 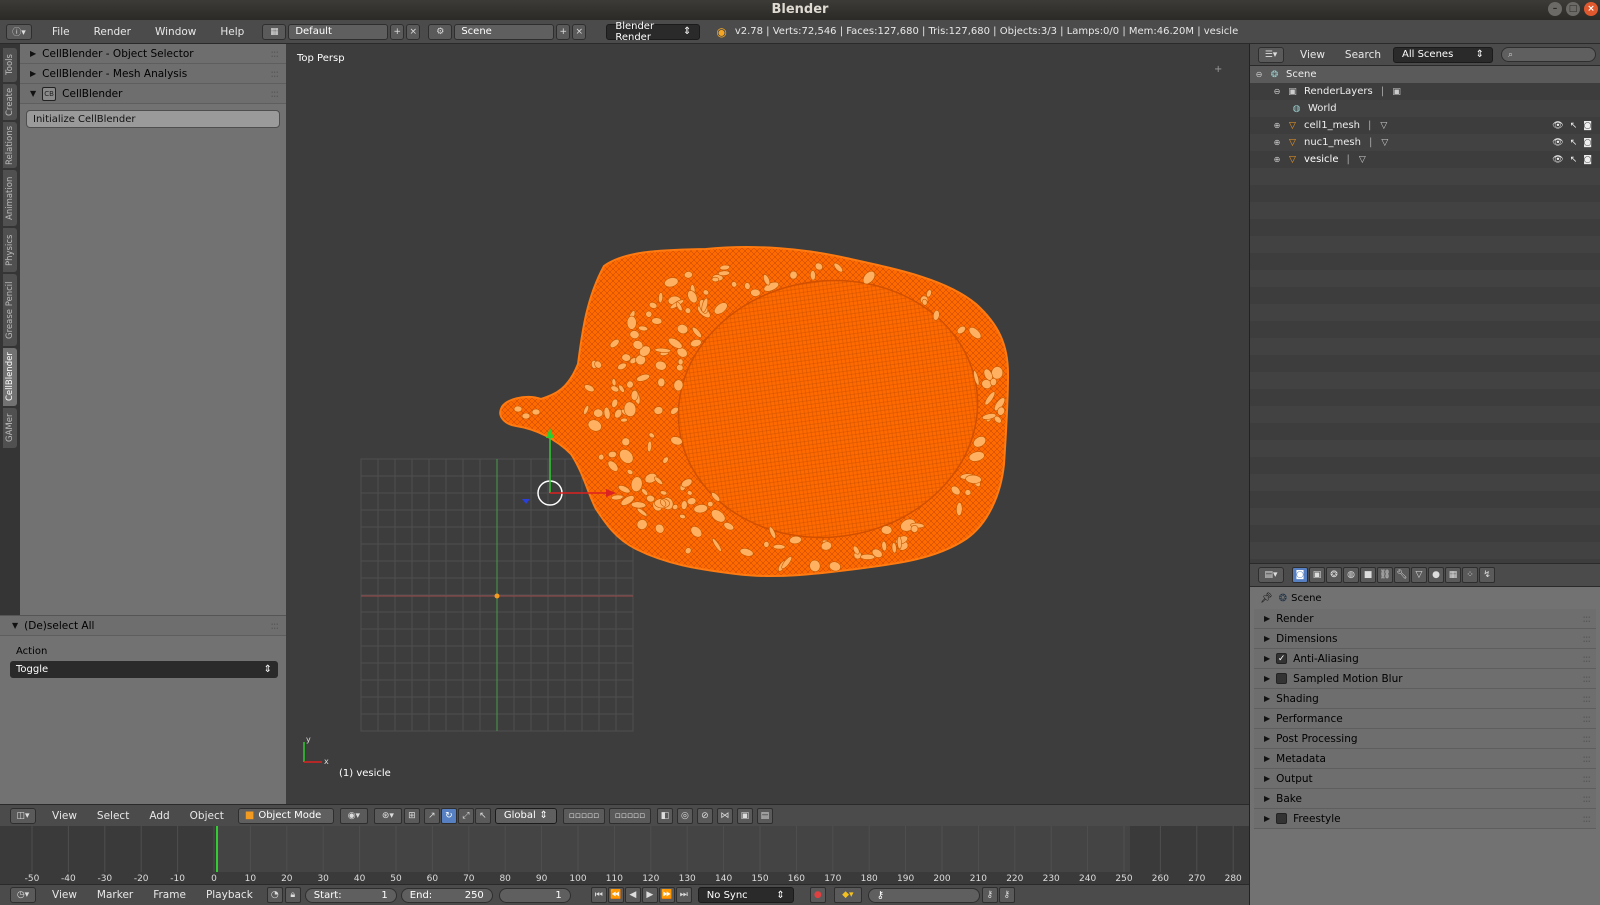 I want to click on transform-orientation-dropdown: Global ⇕, so click(x=525, y=815).